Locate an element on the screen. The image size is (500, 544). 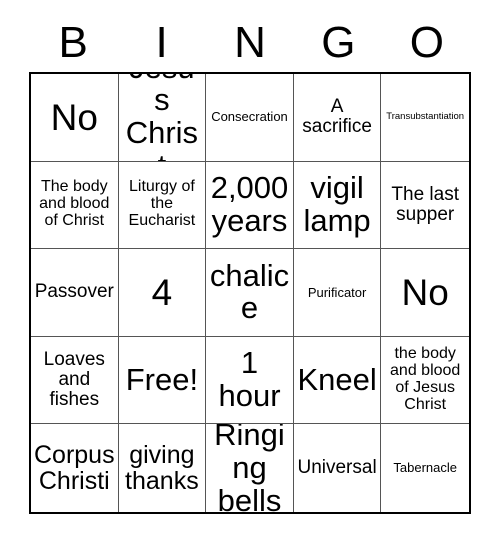
bingo-cell-r4c1: Loaves and fishes is located at coordinates (75, 380).